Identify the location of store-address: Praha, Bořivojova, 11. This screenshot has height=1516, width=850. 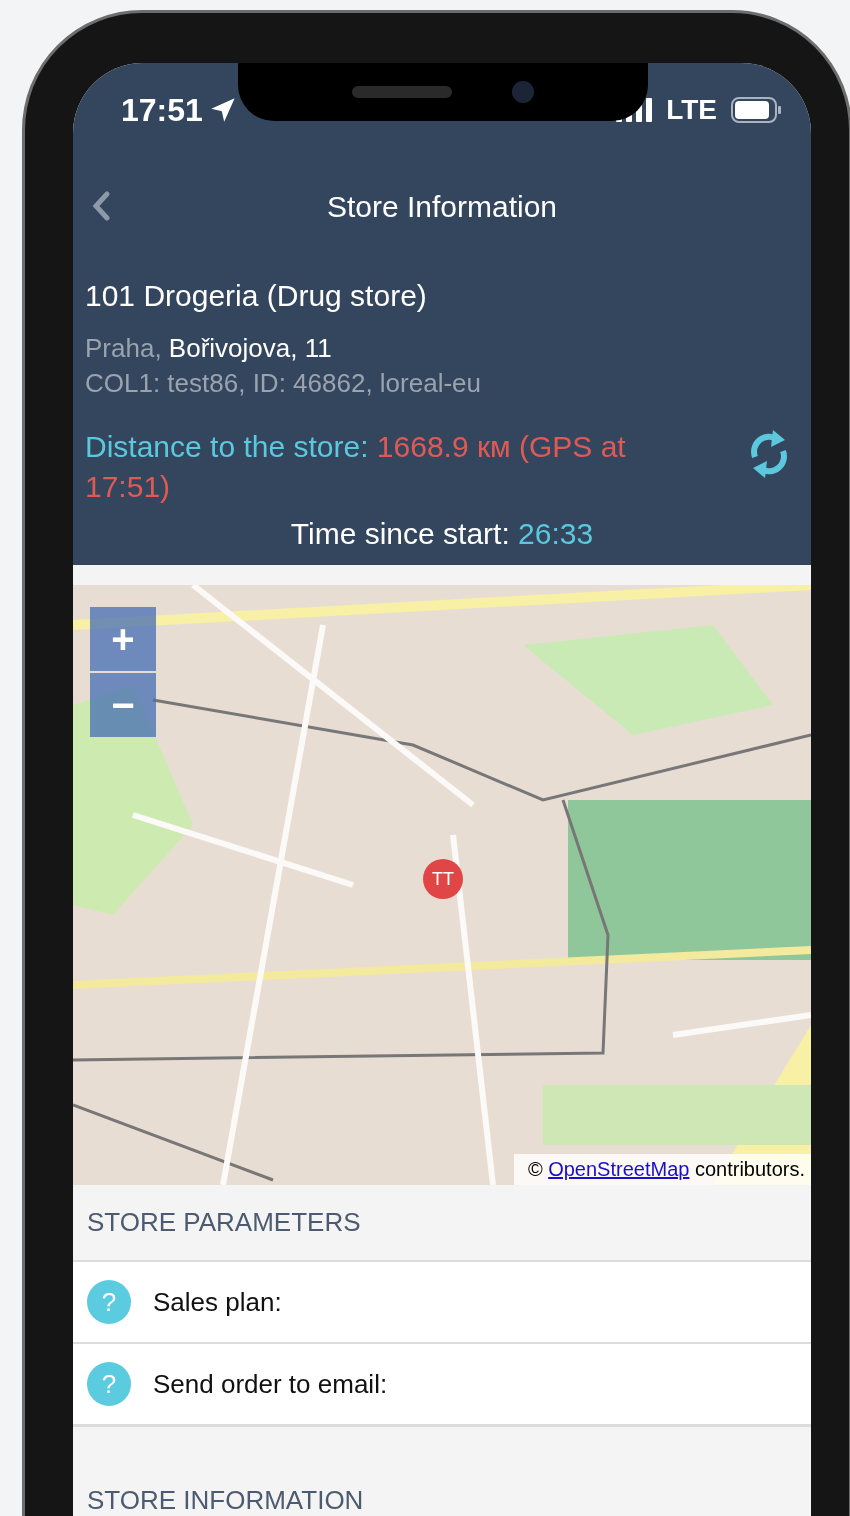
(208, 348).